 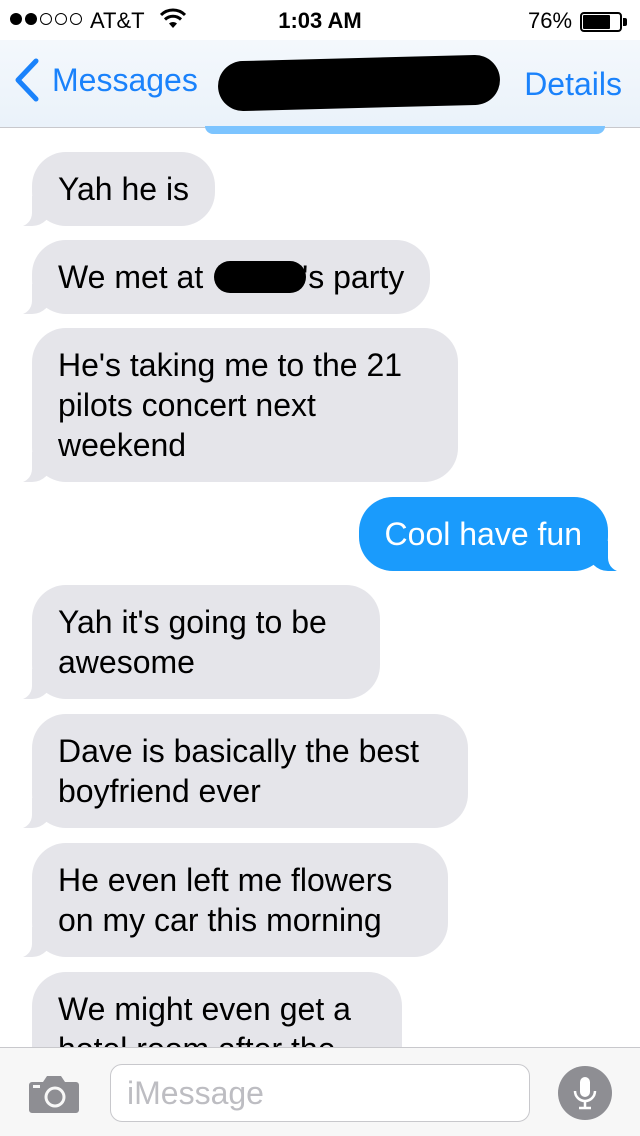 I want to click on navigation-bar: Messages Details, so click(x=320, y=84).